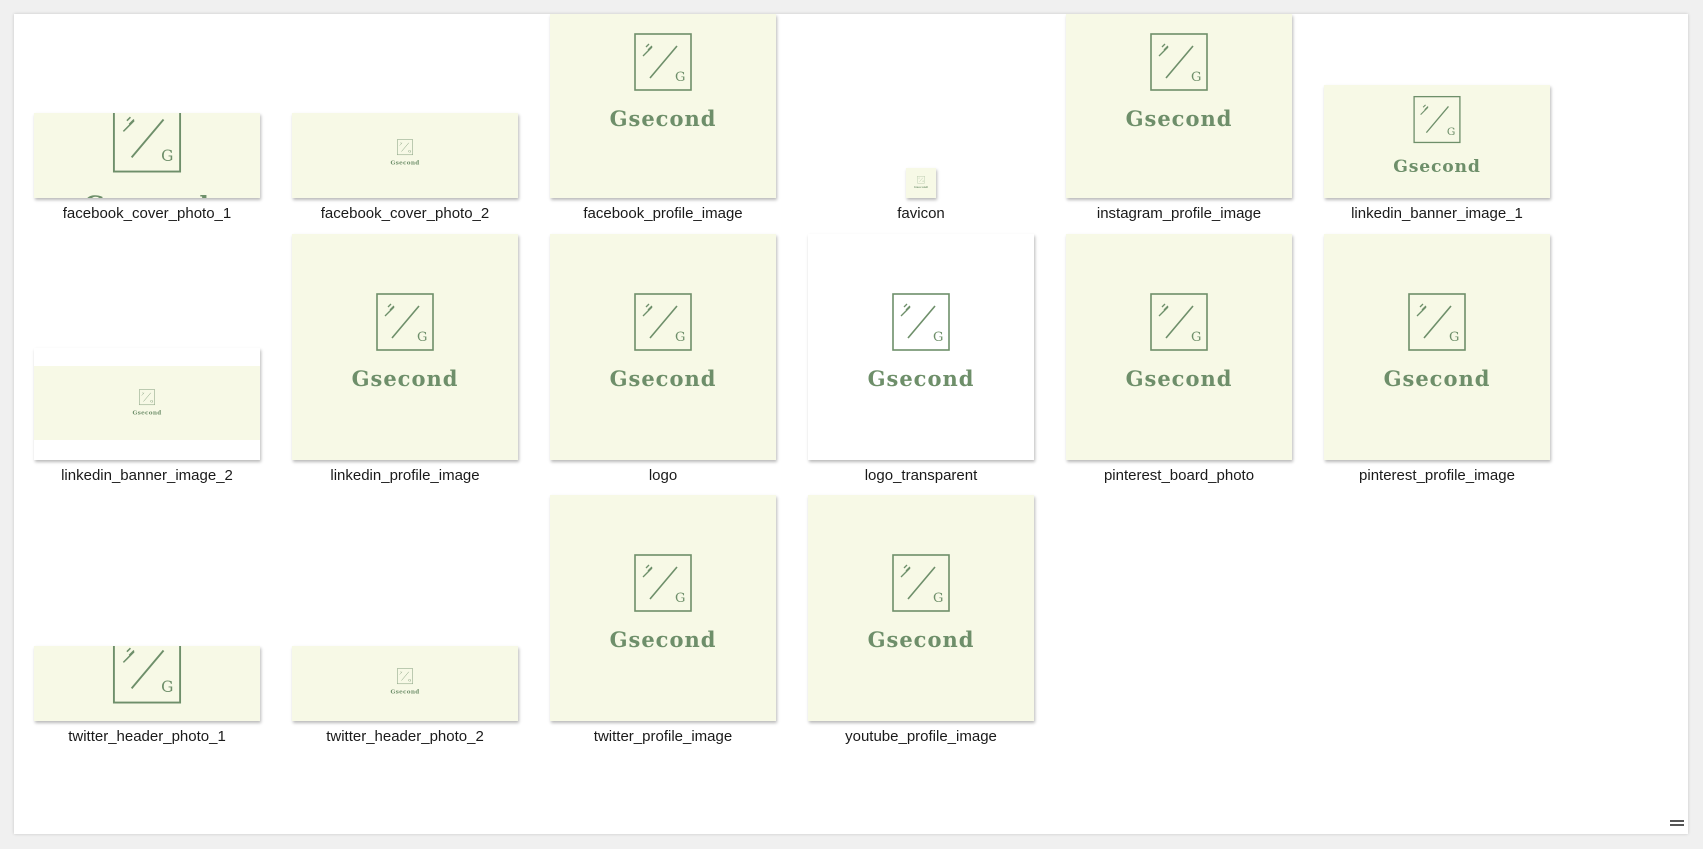  What do you see at coordinates (921, 736) in the screenshot?
I see `file-name-label: youtube_profile_image` at bounding box center [921, 736].